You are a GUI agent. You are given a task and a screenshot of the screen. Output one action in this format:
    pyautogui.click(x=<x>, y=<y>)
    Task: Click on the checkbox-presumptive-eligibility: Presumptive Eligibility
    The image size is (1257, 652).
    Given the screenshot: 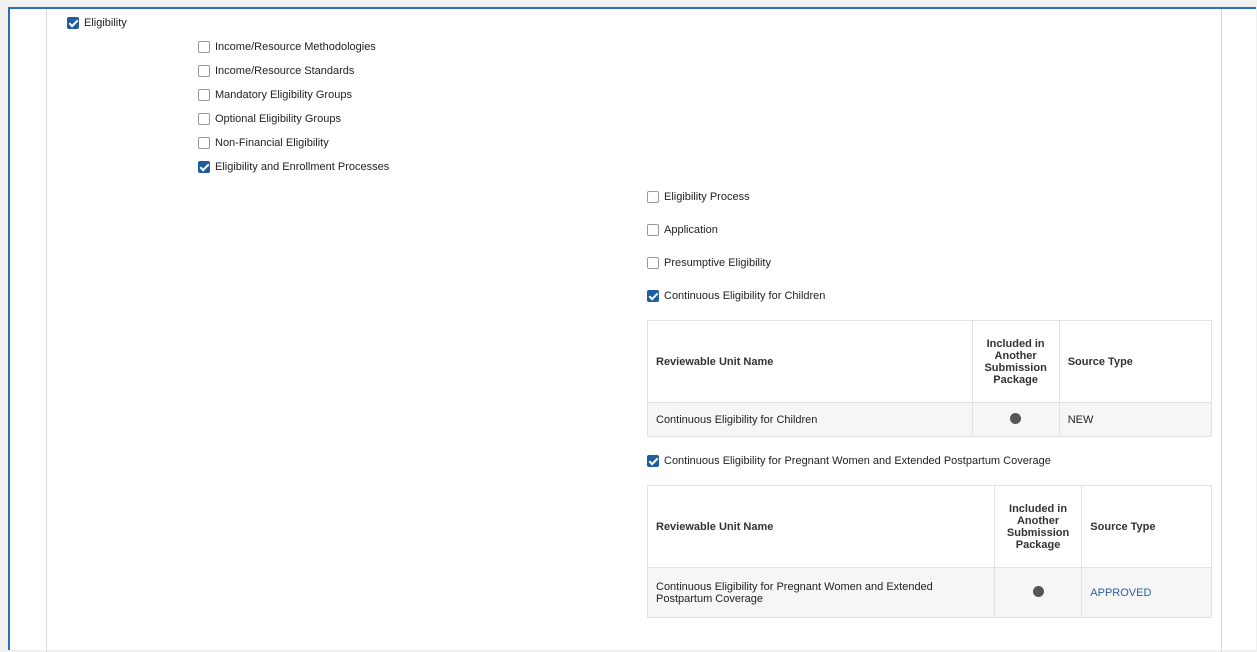 What is the action you would take?
    pyautogui.click(x=709, y=263)
    